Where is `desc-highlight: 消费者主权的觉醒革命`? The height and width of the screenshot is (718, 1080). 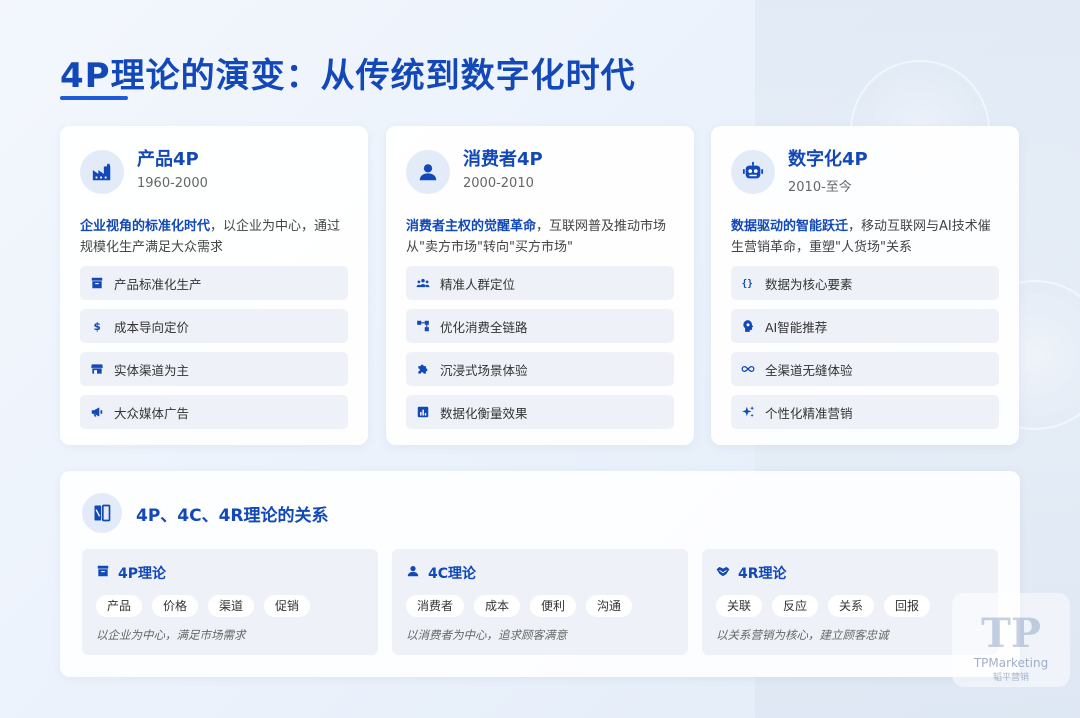 desc-highlight: 消费者主权的觉醒革命 is located at coordinates (471, 226).